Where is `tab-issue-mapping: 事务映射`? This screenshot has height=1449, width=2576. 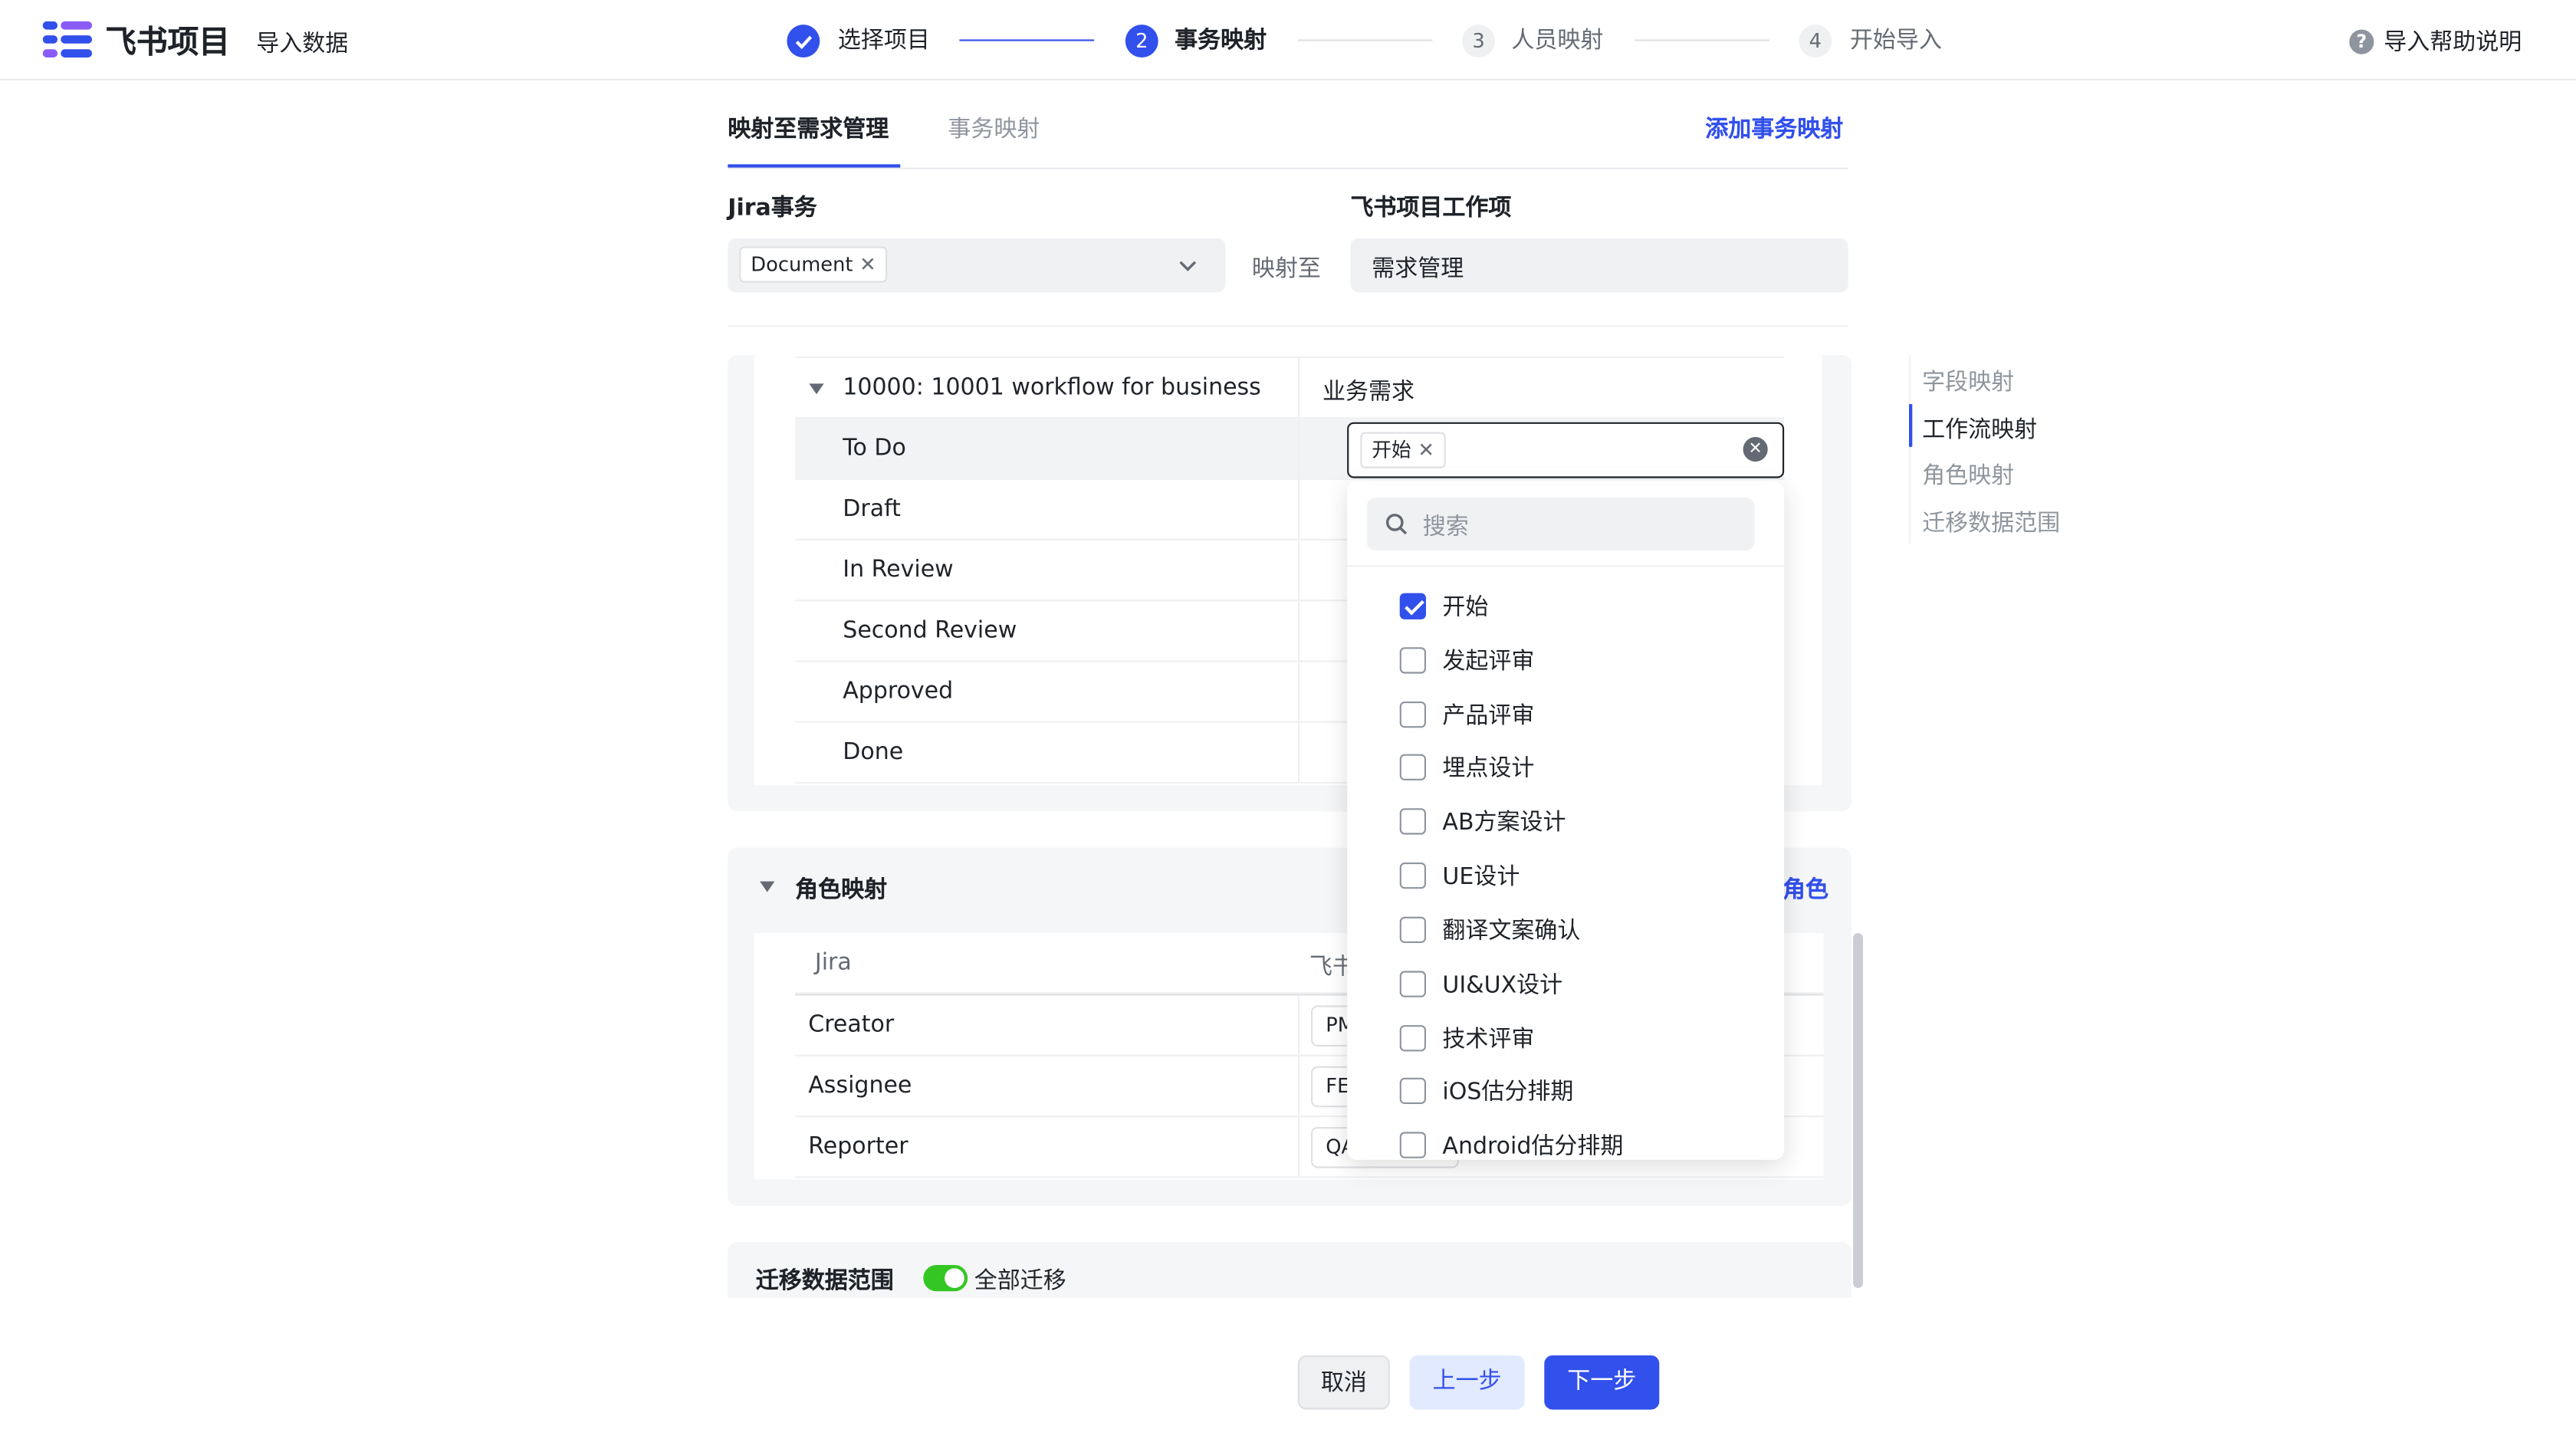 tab-issue-mapping: 事务映射 is located at coordinates (994, 128).